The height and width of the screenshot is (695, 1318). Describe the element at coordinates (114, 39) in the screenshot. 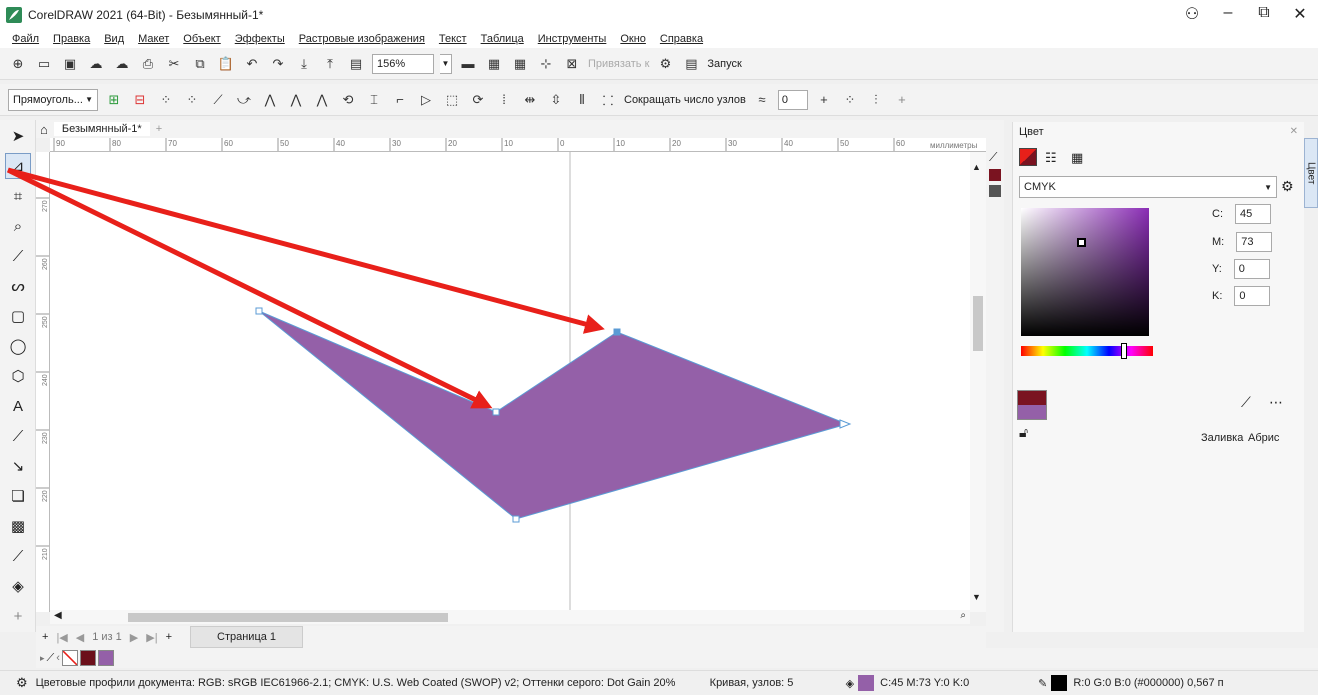

I see `menu-view: Вид` at that location.